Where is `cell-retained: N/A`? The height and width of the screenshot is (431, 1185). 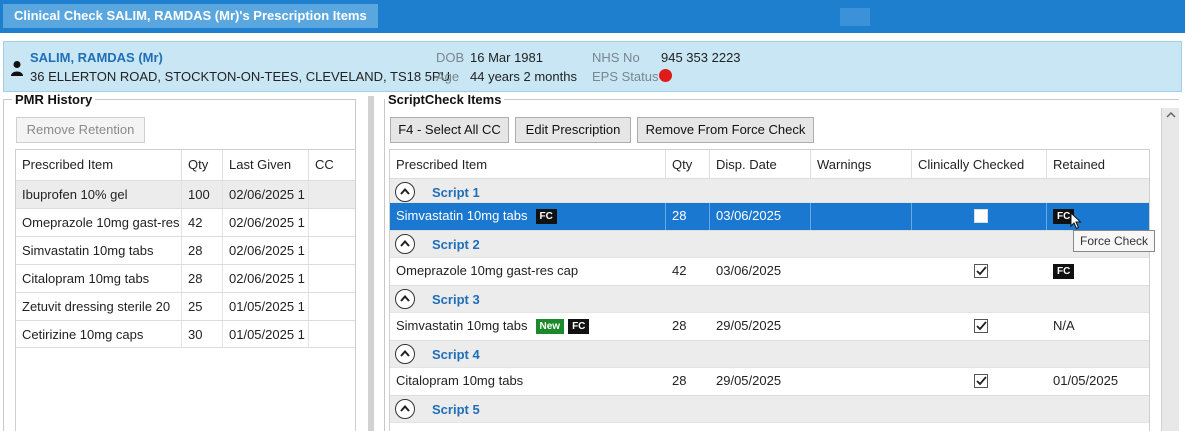 cell-retained: N/A is located at coordinates (1064, 325).